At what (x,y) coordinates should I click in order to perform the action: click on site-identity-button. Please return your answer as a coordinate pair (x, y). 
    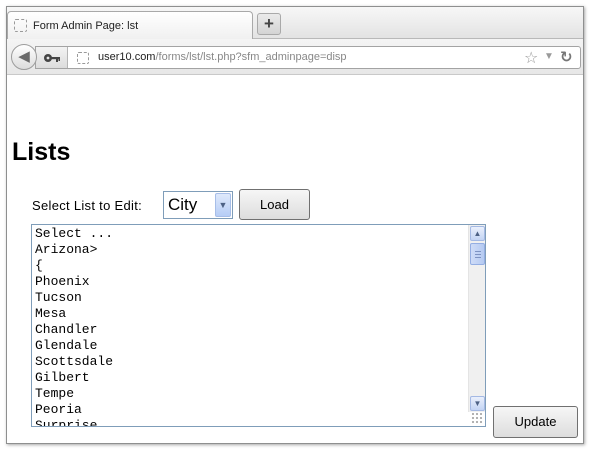
    Looking at the image, I should click on (52, 57).